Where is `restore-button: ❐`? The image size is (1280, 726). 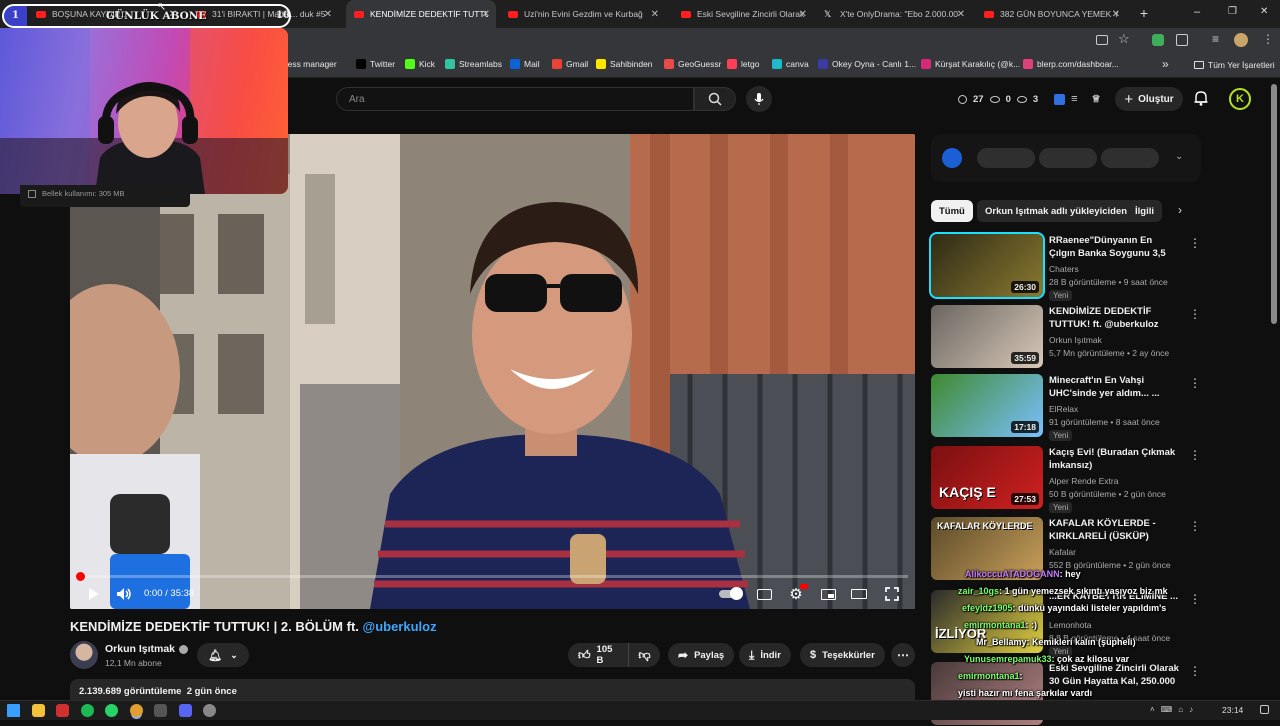
restore-button: ❐ is located at coordinates (1232, 11).